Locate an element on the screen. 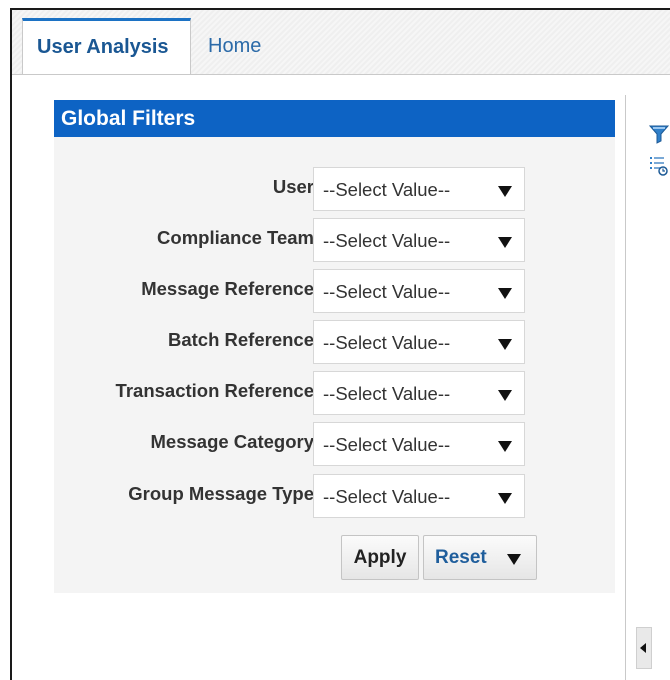  filter-label: Transaction Reference is located at coordinates (214, 390).